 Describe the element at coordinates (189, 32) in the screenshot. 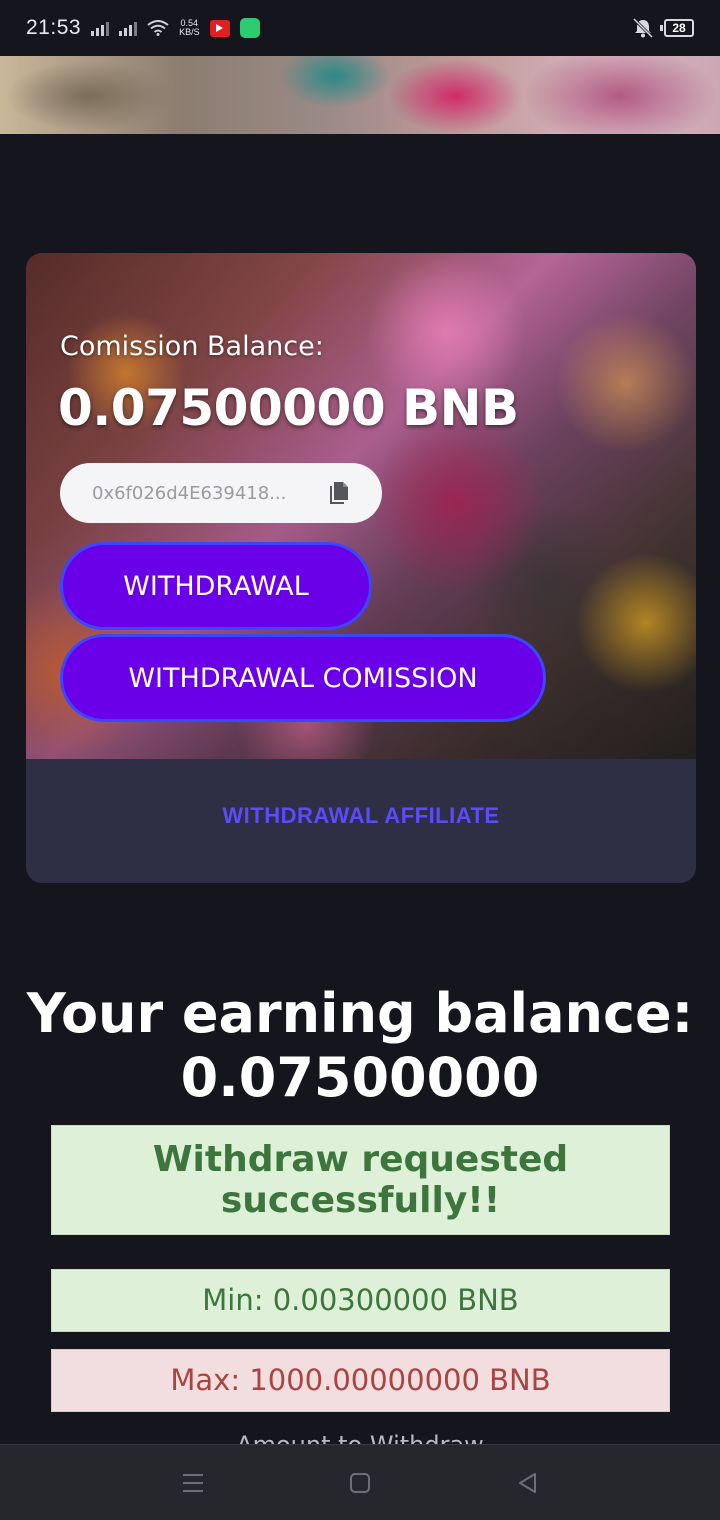

I see `network-speed-unit: KB/S` at that location.